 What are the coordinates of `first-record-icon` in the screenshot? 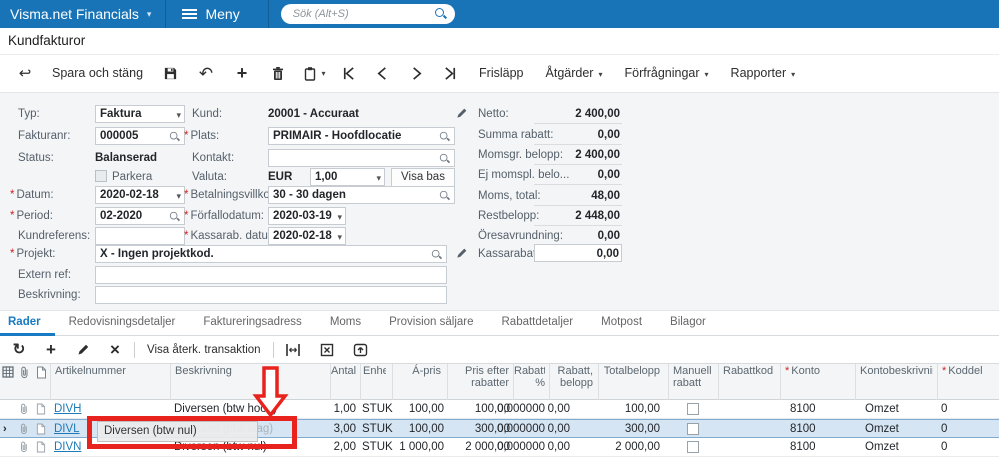 It's located at (348, 73).